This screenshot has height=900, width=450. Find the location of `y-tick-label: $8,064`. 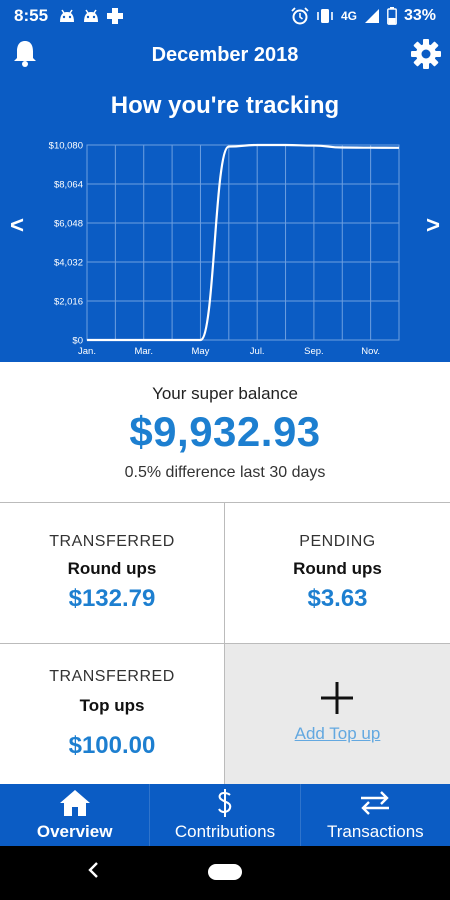

y-tick-label: $8,064 is located at coordinates (68, 185).